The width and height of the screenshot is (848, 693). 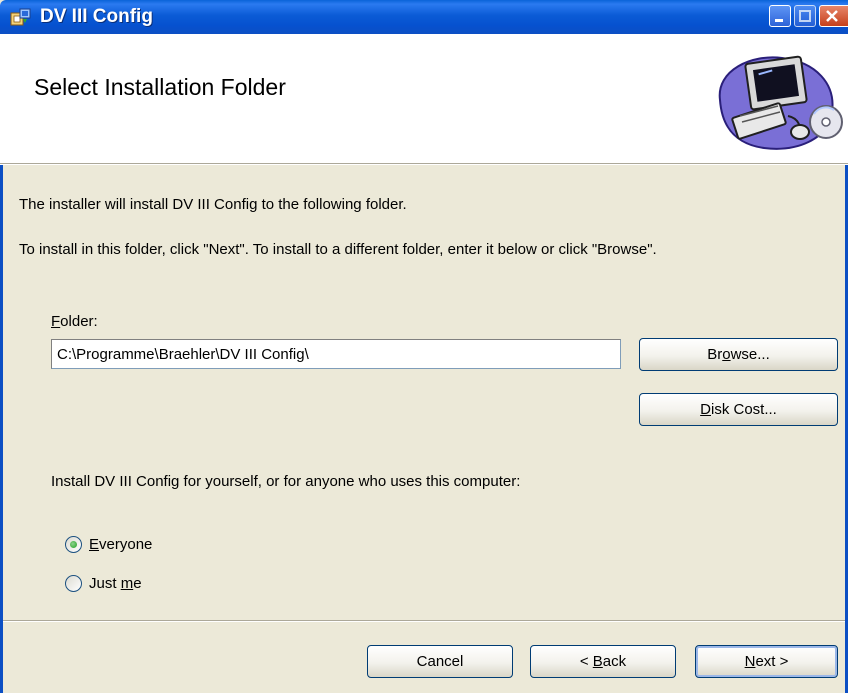 I want to click on folder-label: Folder:, so click(x=74, y=321).